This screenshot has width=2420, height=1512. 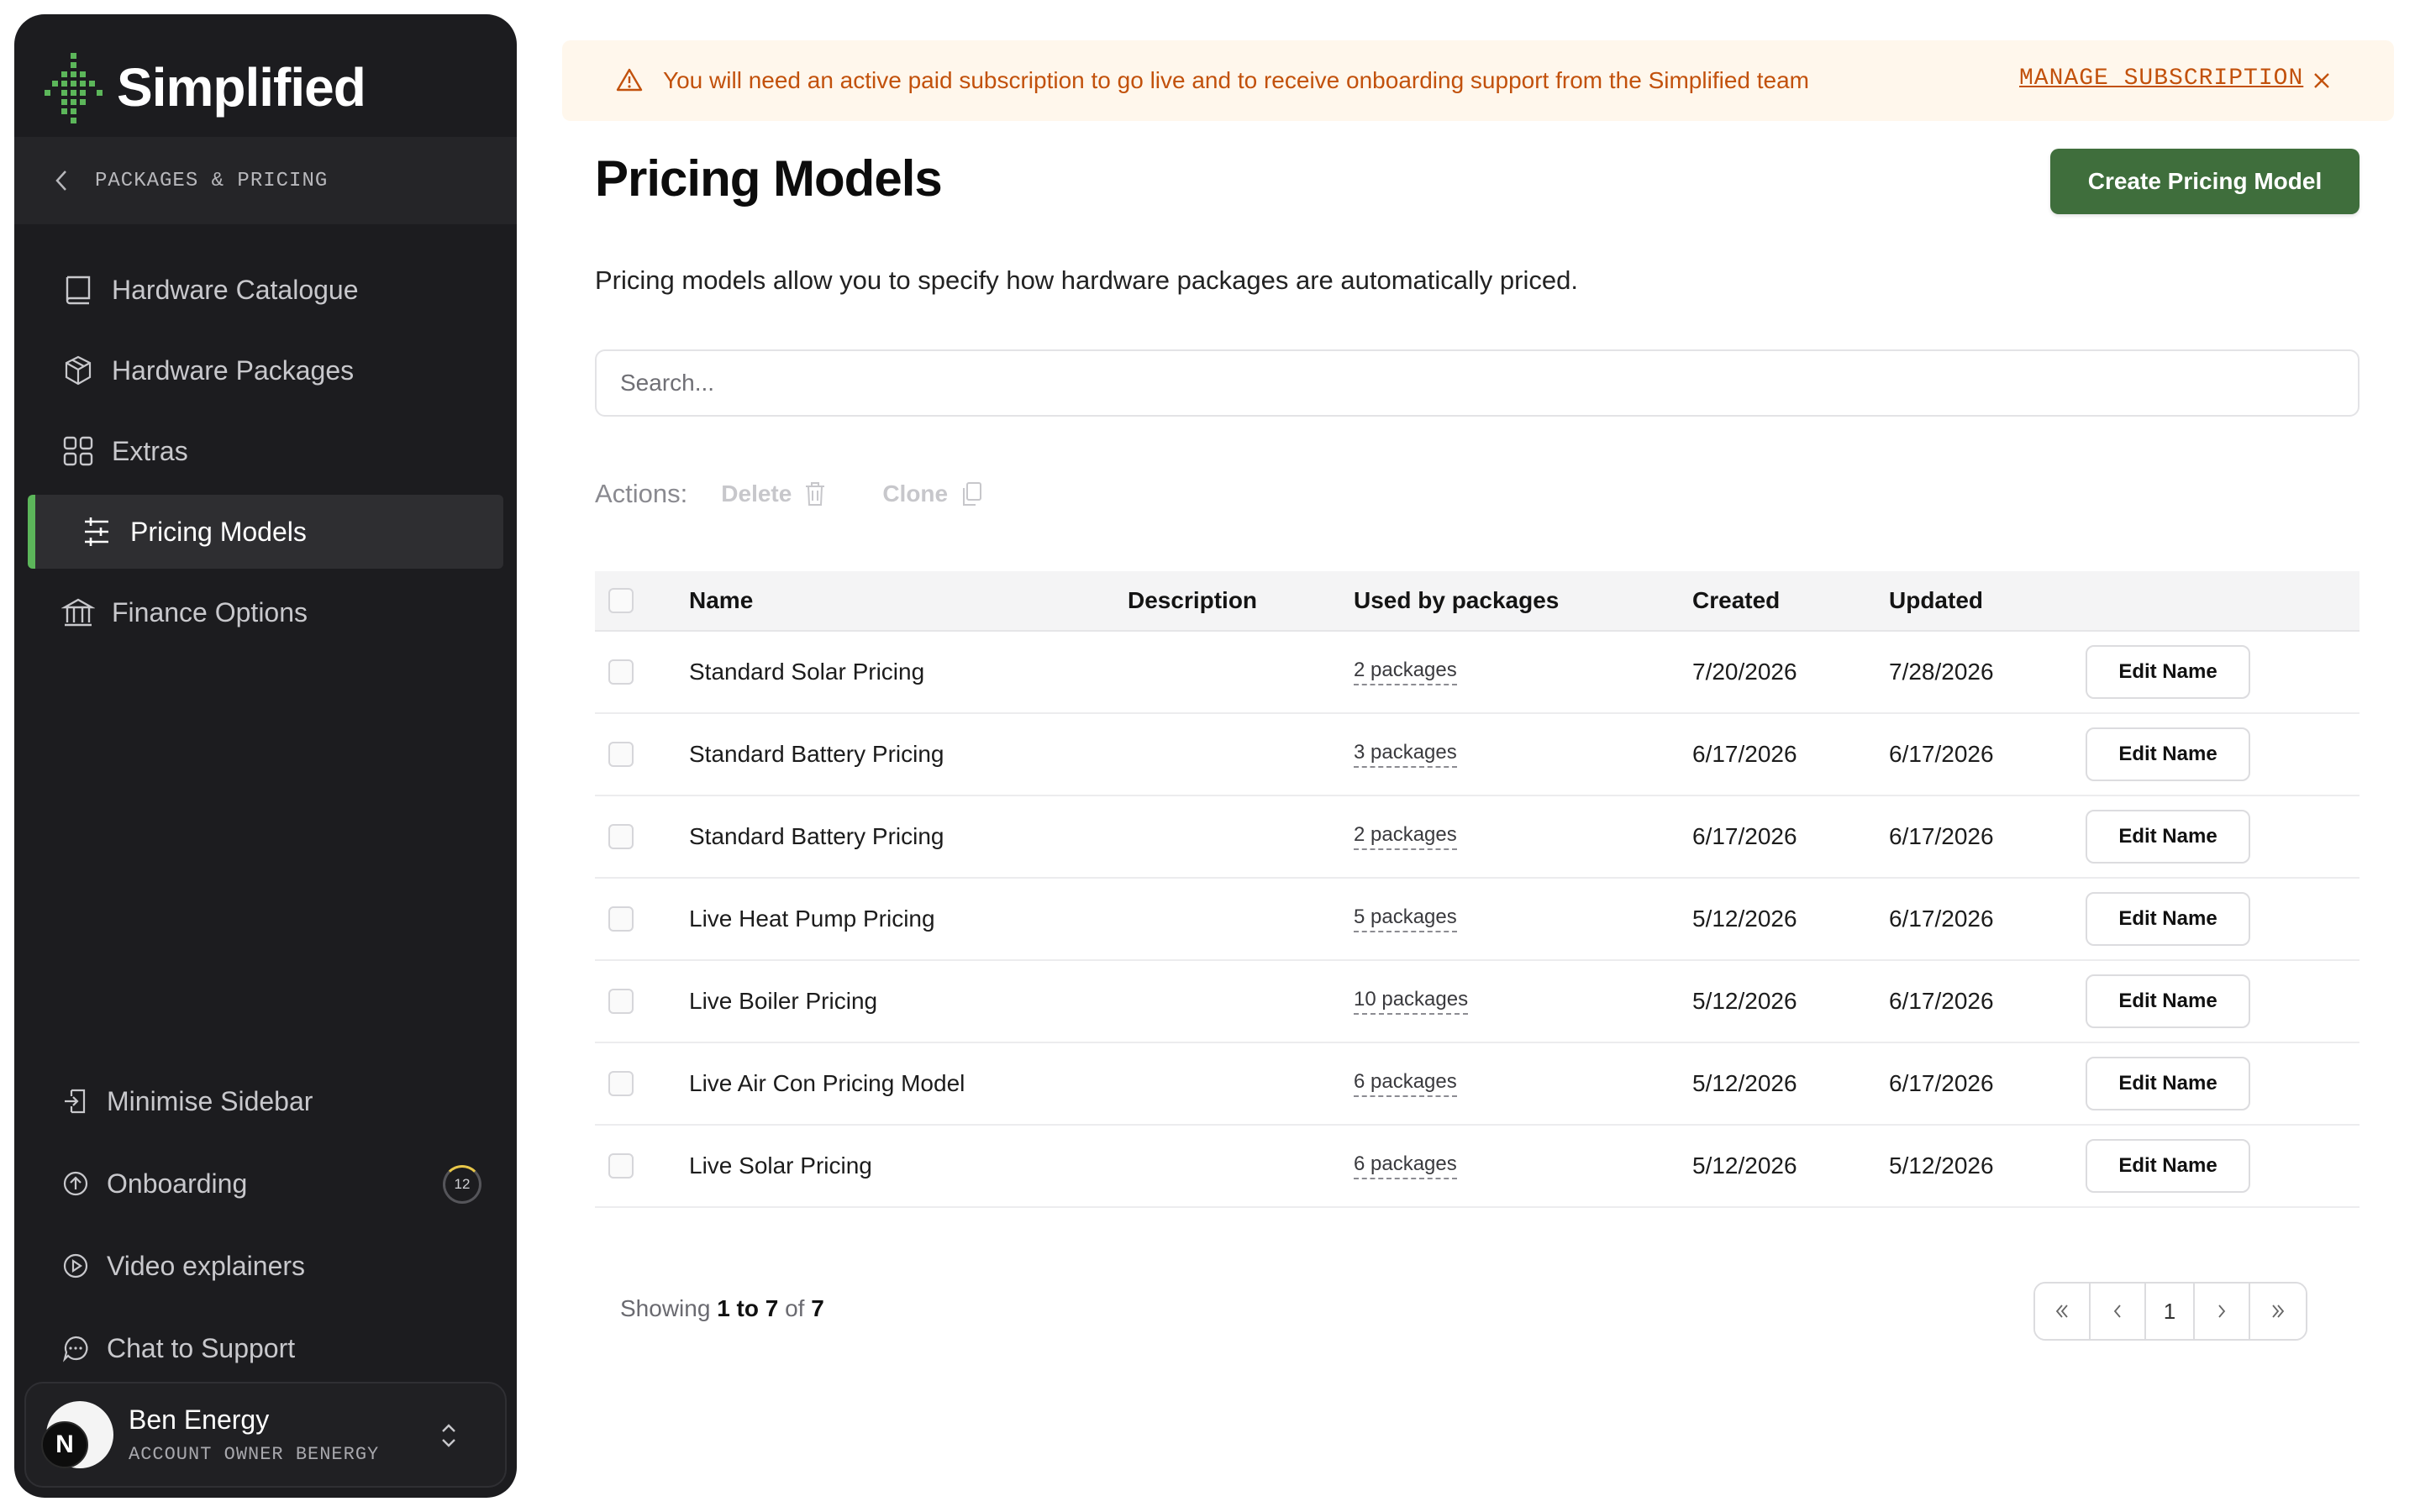 I want to click on video-explainers-label: Video explainers, so click(x=206, y=1265).